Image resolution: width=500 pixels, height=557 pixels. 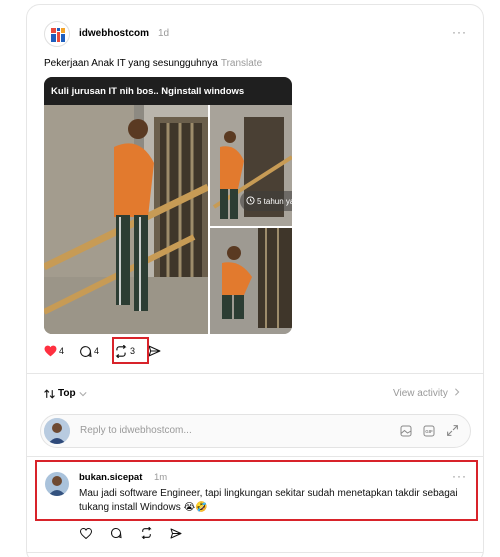 I want to click on translate-link: Translate, so click(x=241, y=63).